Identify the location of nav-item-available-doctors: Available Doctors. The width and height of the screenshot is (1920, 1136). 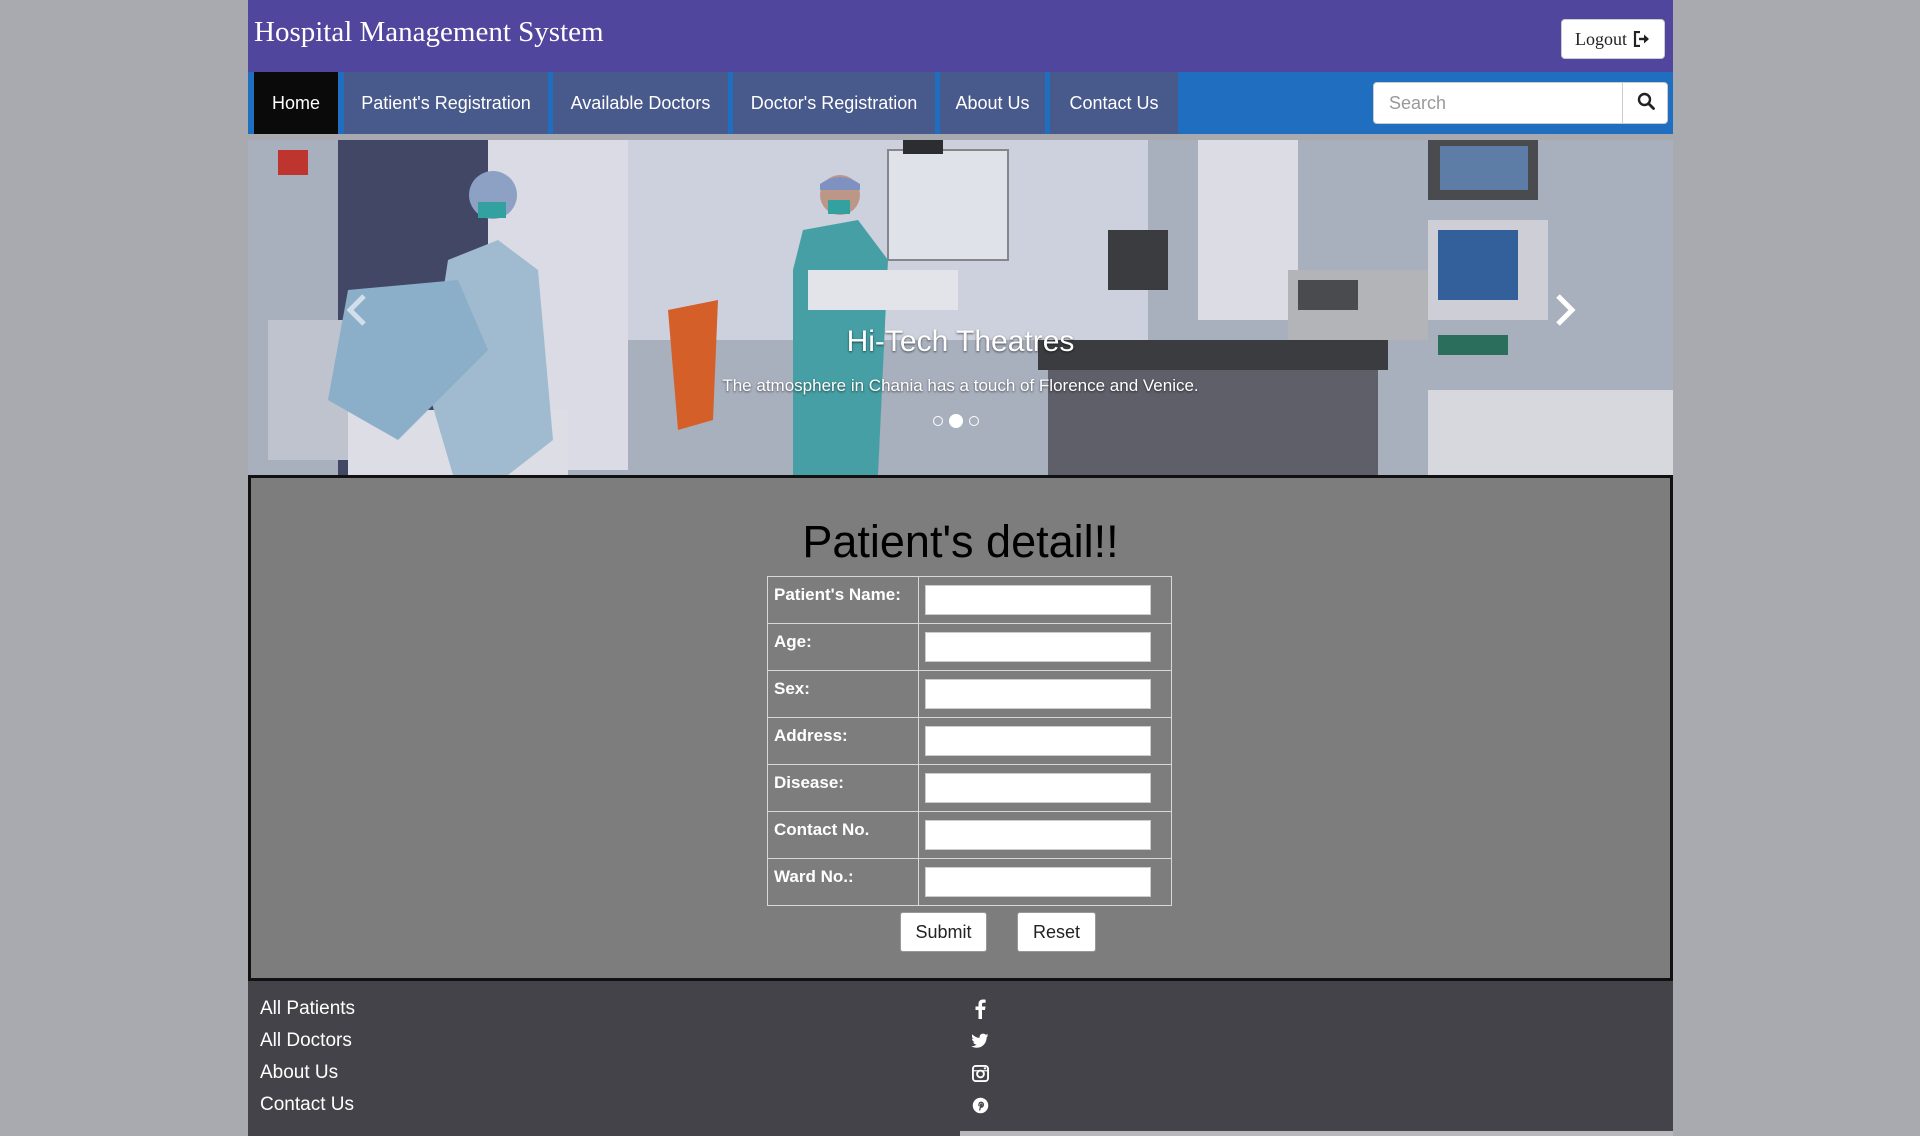
(640, 103).